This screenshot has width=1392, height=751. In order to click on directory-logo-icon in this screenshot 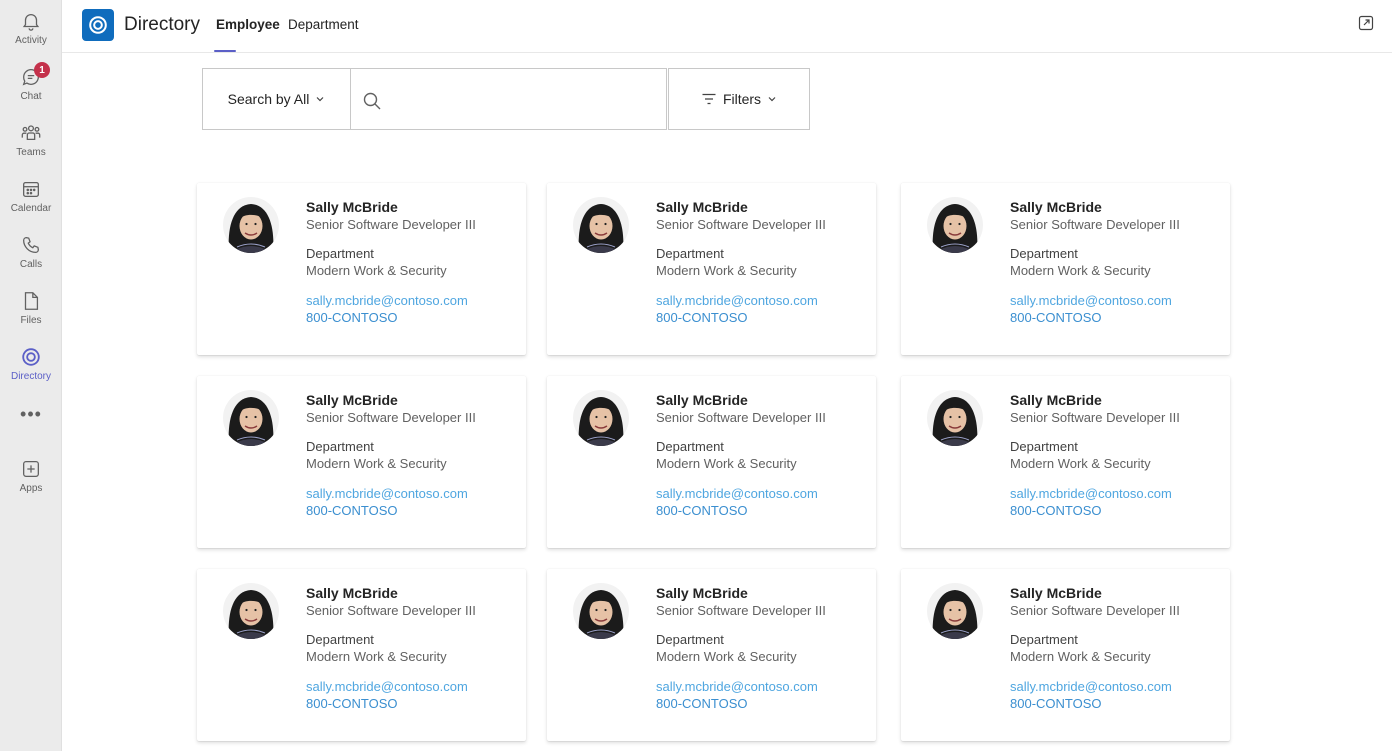, I will do `click(98, 25)`.